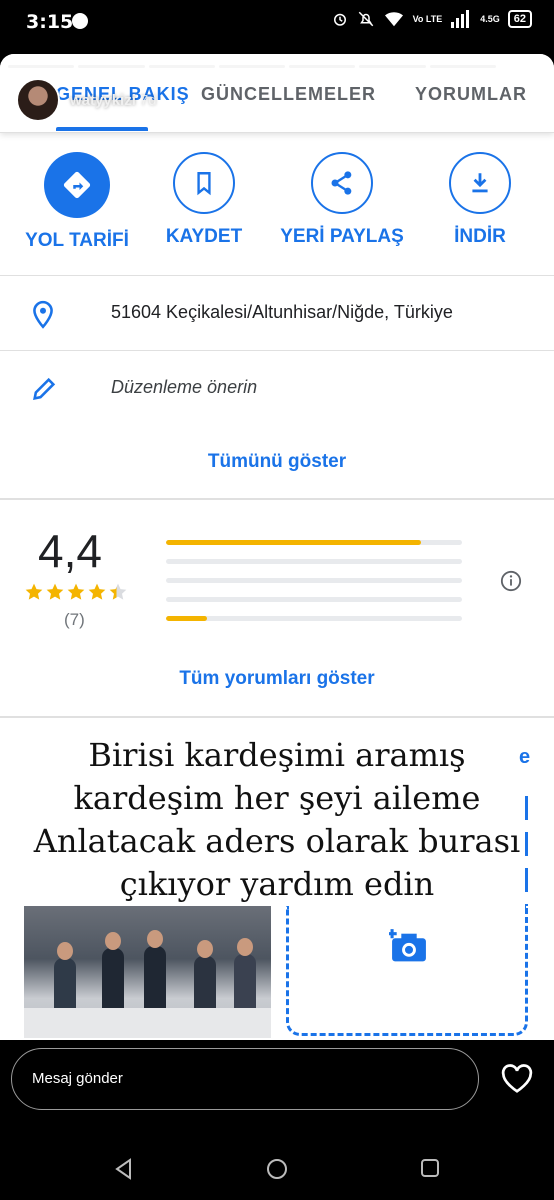  Describe the element at coordinates (519, 19) in the screenshot. I see `battery-indicator: 62` at that location.